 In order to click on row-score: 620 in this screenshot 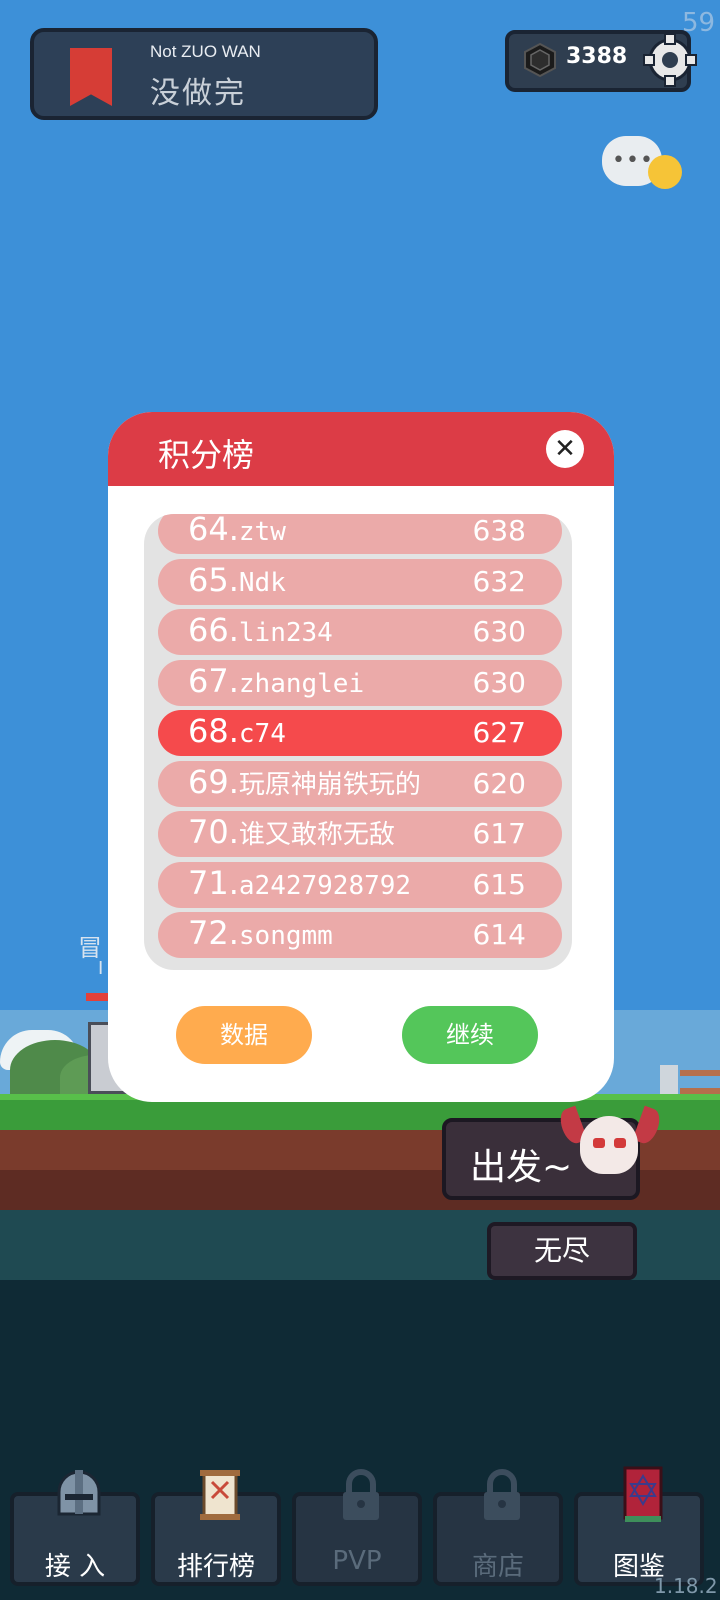, I will do `click(499, 783)`.